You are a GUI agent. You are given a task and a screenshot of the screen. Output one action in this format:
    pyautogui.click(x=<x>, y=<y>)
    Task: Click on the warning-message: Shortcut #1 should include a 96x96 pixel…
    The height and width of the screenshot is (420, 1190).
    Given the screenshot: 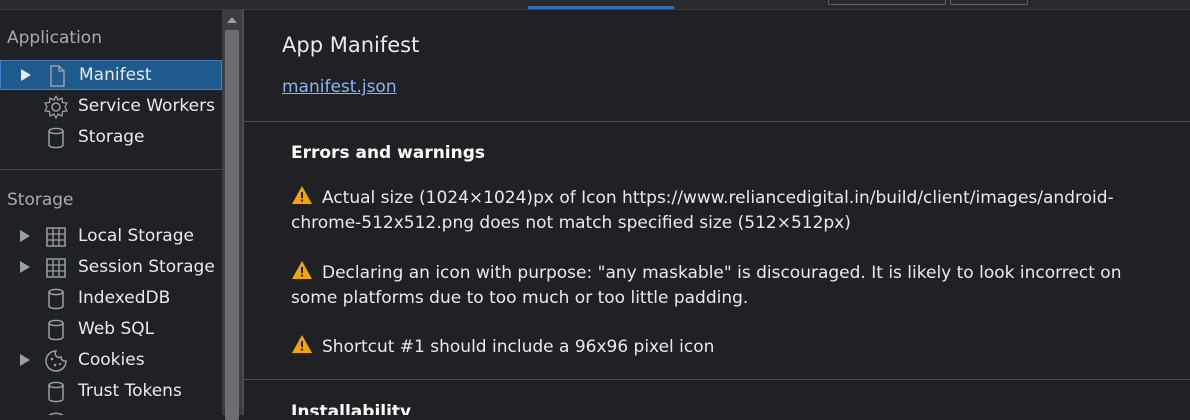 What is the action you would take?
    pyautogui.click(x=731, y=347)
    